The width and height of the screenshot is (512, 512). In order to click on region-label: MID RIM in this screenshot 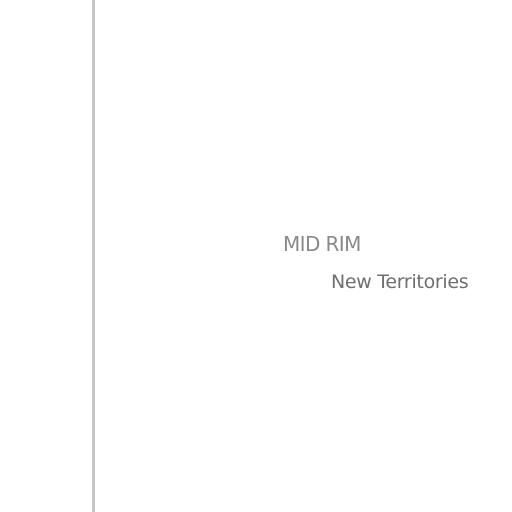, I will do `click(322, 244)`.